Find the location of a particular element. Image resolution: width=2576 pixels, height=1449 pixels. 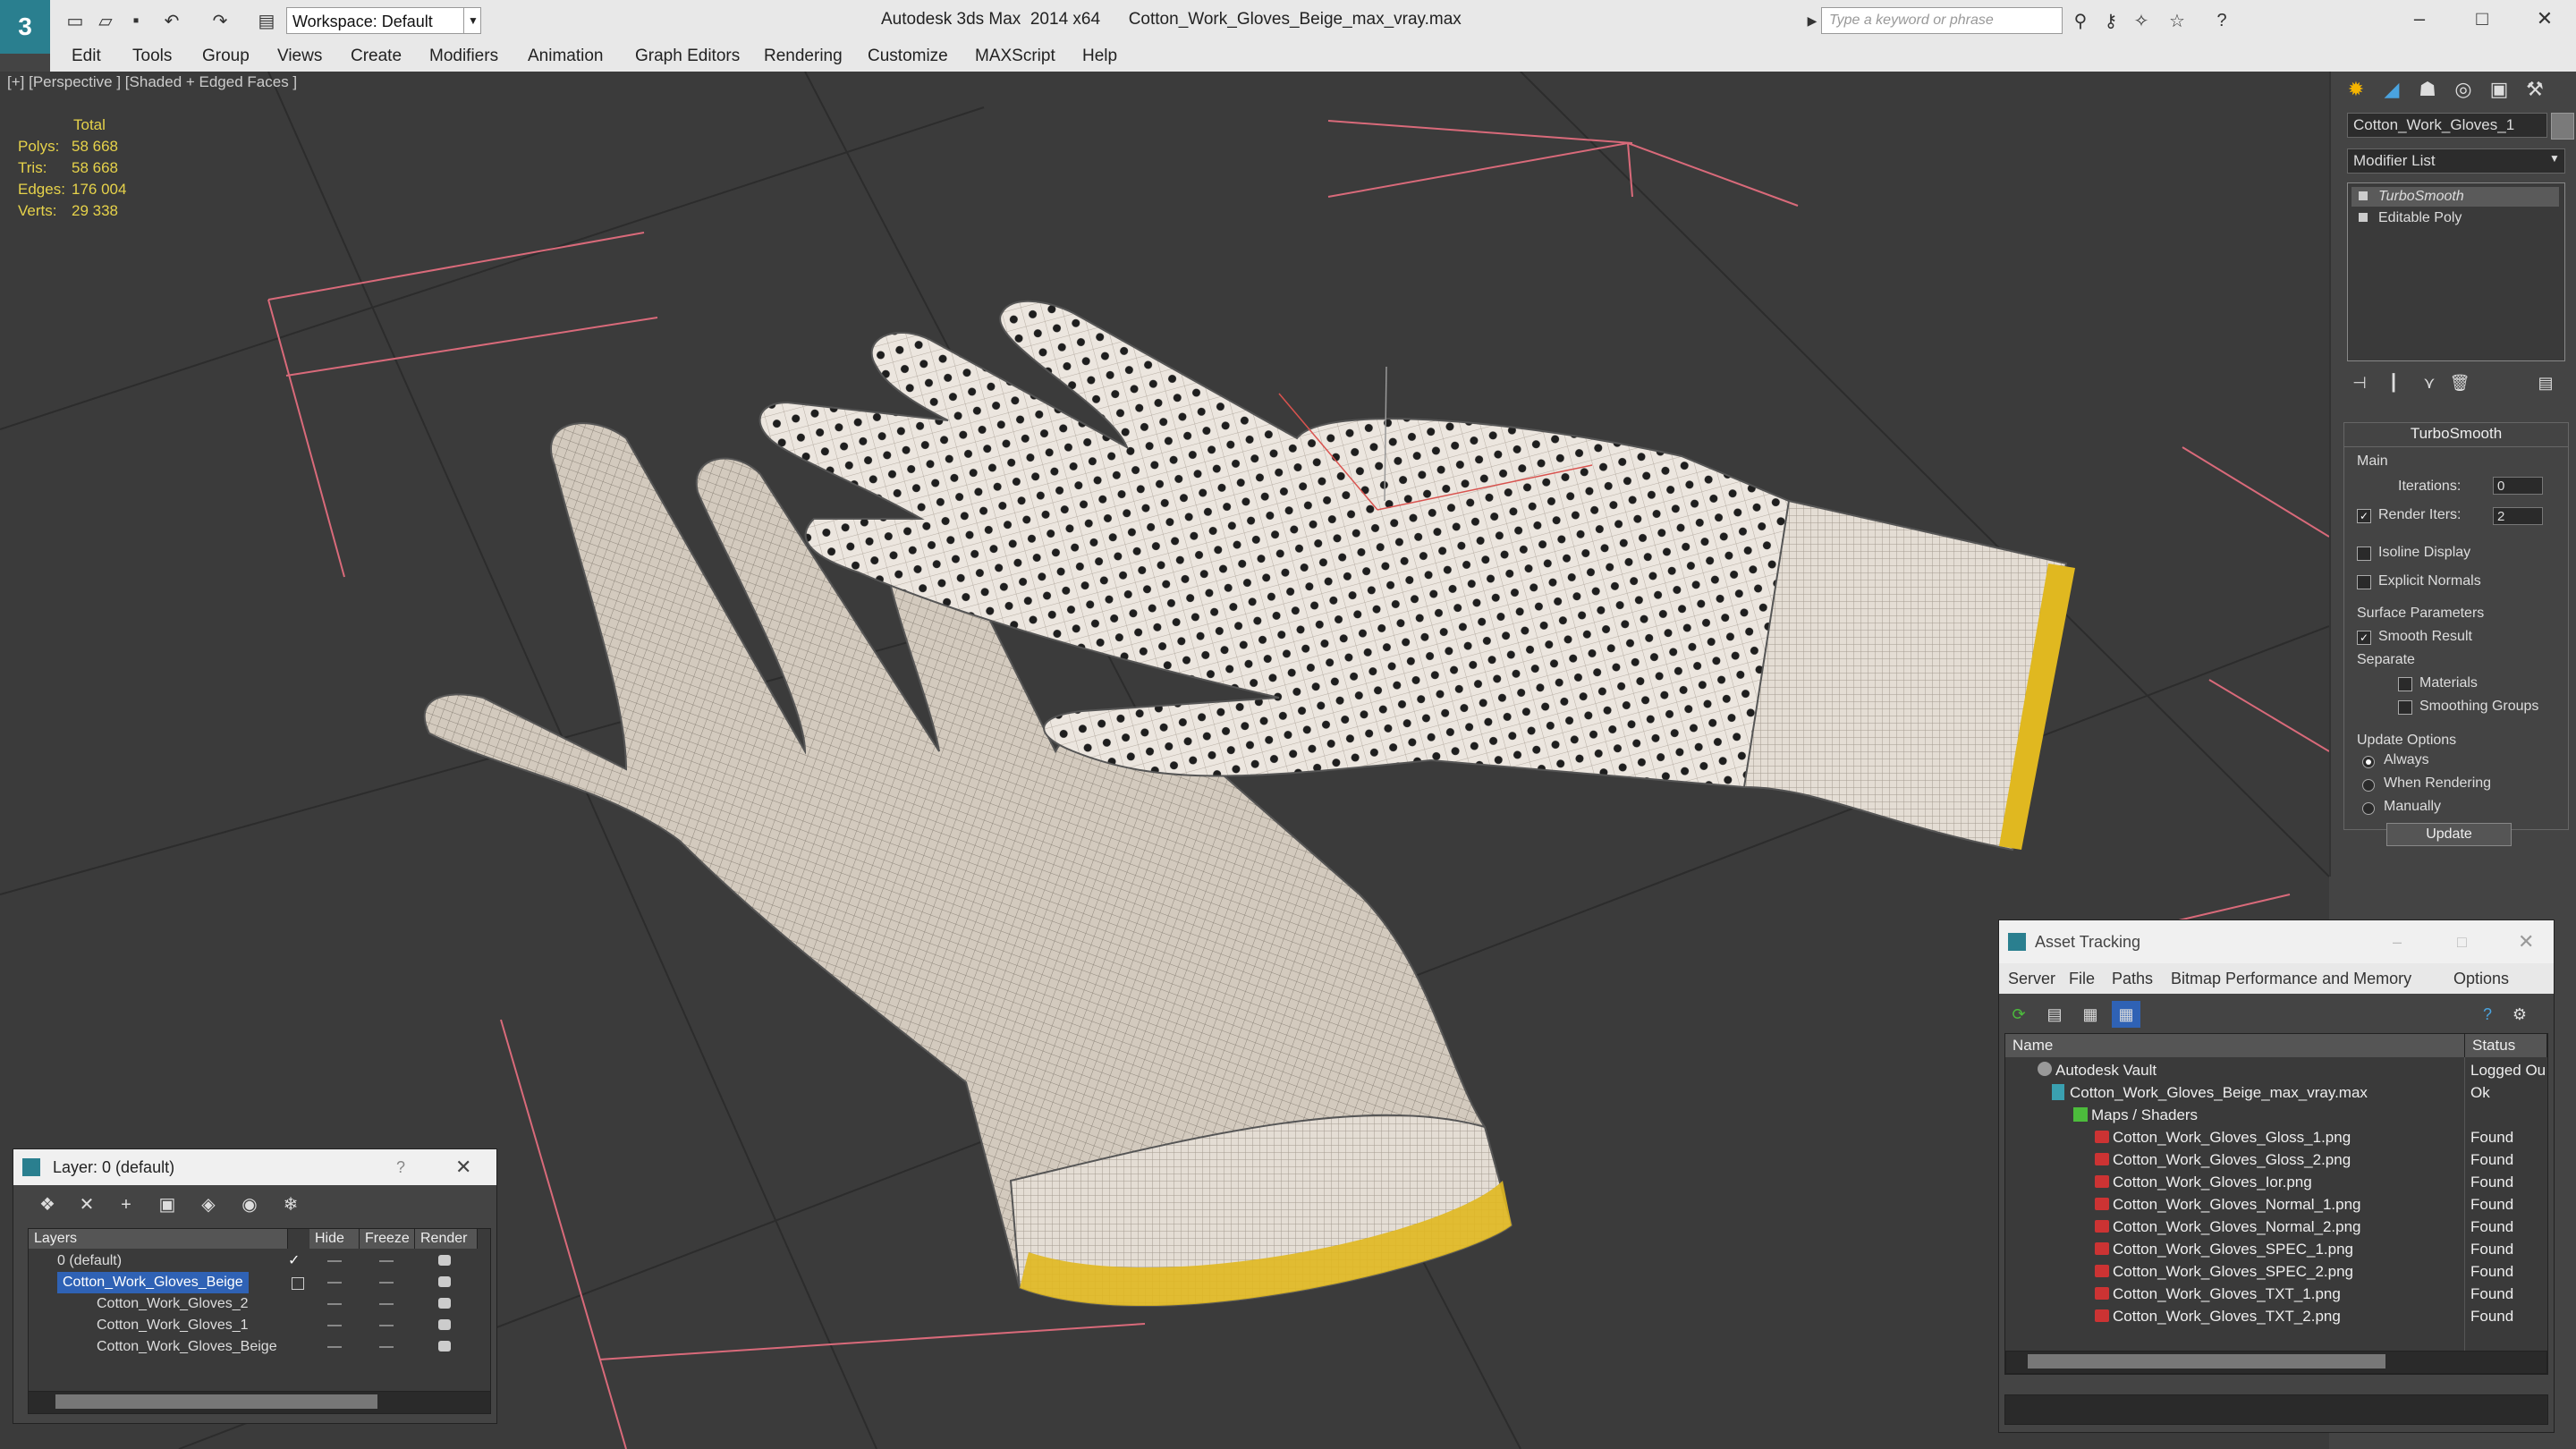

expand-icon is located at coordinates (2363, 217).